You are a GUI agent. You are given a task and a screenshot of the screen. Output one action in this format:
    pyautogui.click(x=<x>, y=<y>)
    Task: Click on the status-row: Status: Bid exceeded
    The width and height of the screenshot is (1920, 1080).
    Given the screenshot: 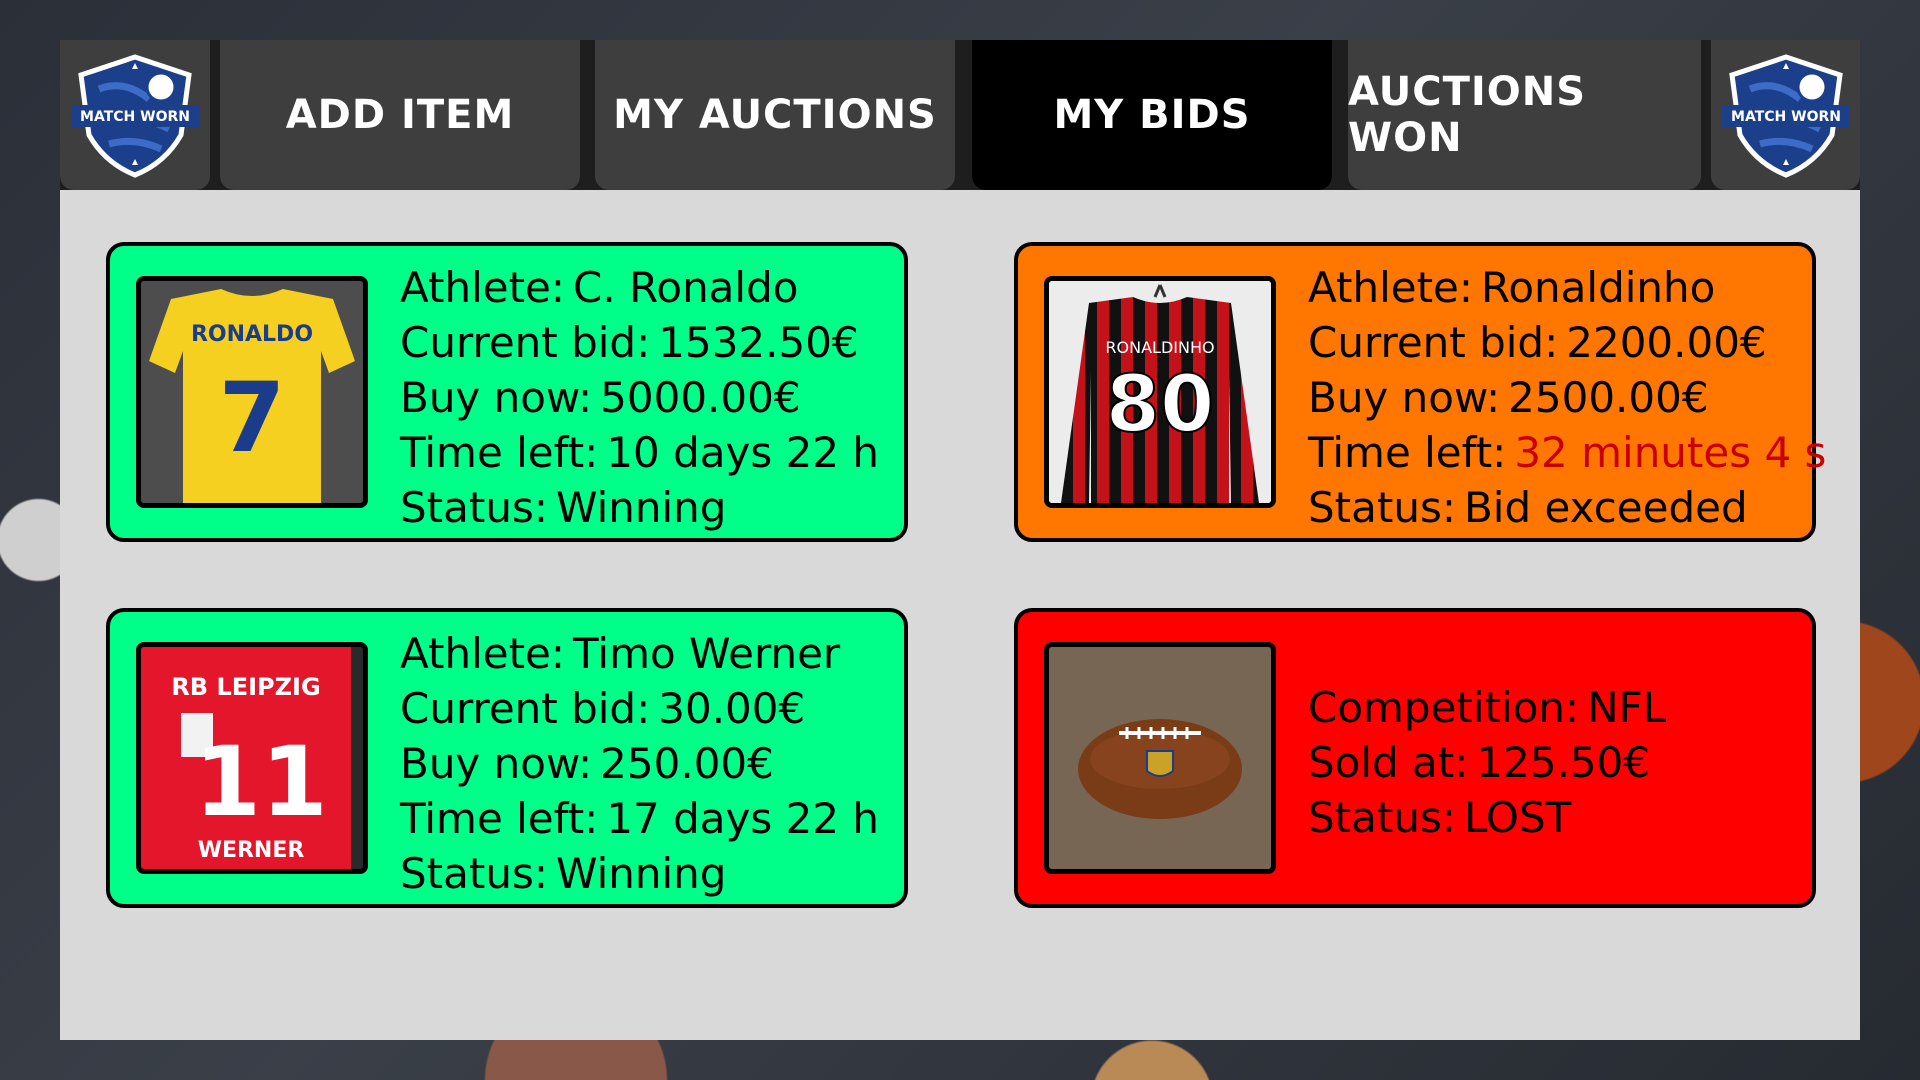 What is the action you would take?
    pyautogui.click(x=1528, y=507)
    